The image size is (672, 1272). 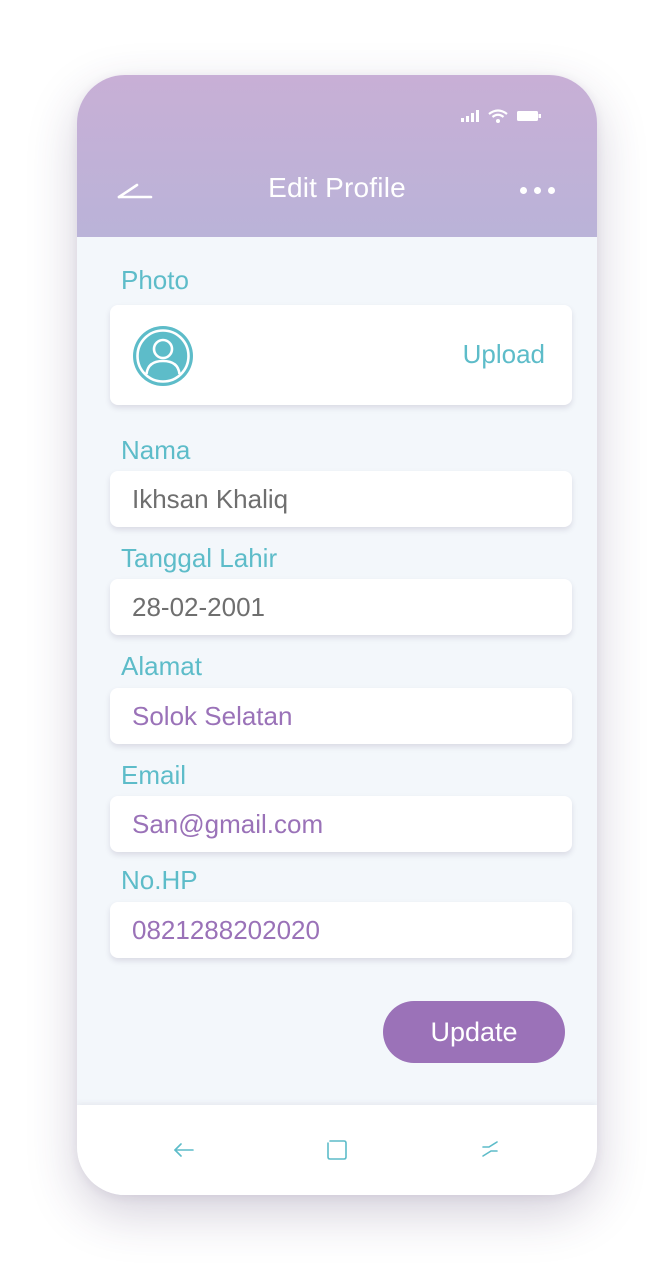 I want to click on nav-home-icon, so click(x=337, y=1150).